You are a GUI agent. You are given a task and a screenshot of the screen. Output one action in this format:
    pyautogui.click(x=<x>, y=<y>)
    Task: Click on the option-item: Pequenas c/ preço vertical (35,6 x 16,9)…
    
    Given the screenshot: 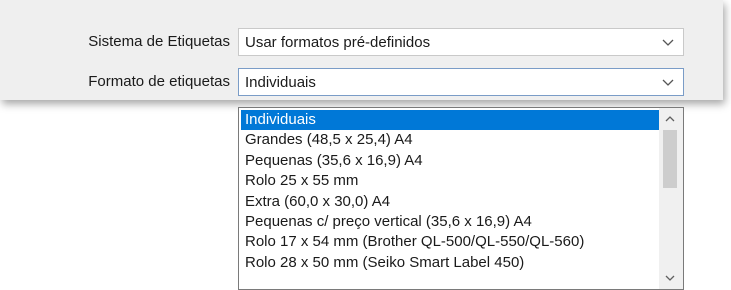 What is the action you would take?
    pyautogui.click(x=450, y=222)
    